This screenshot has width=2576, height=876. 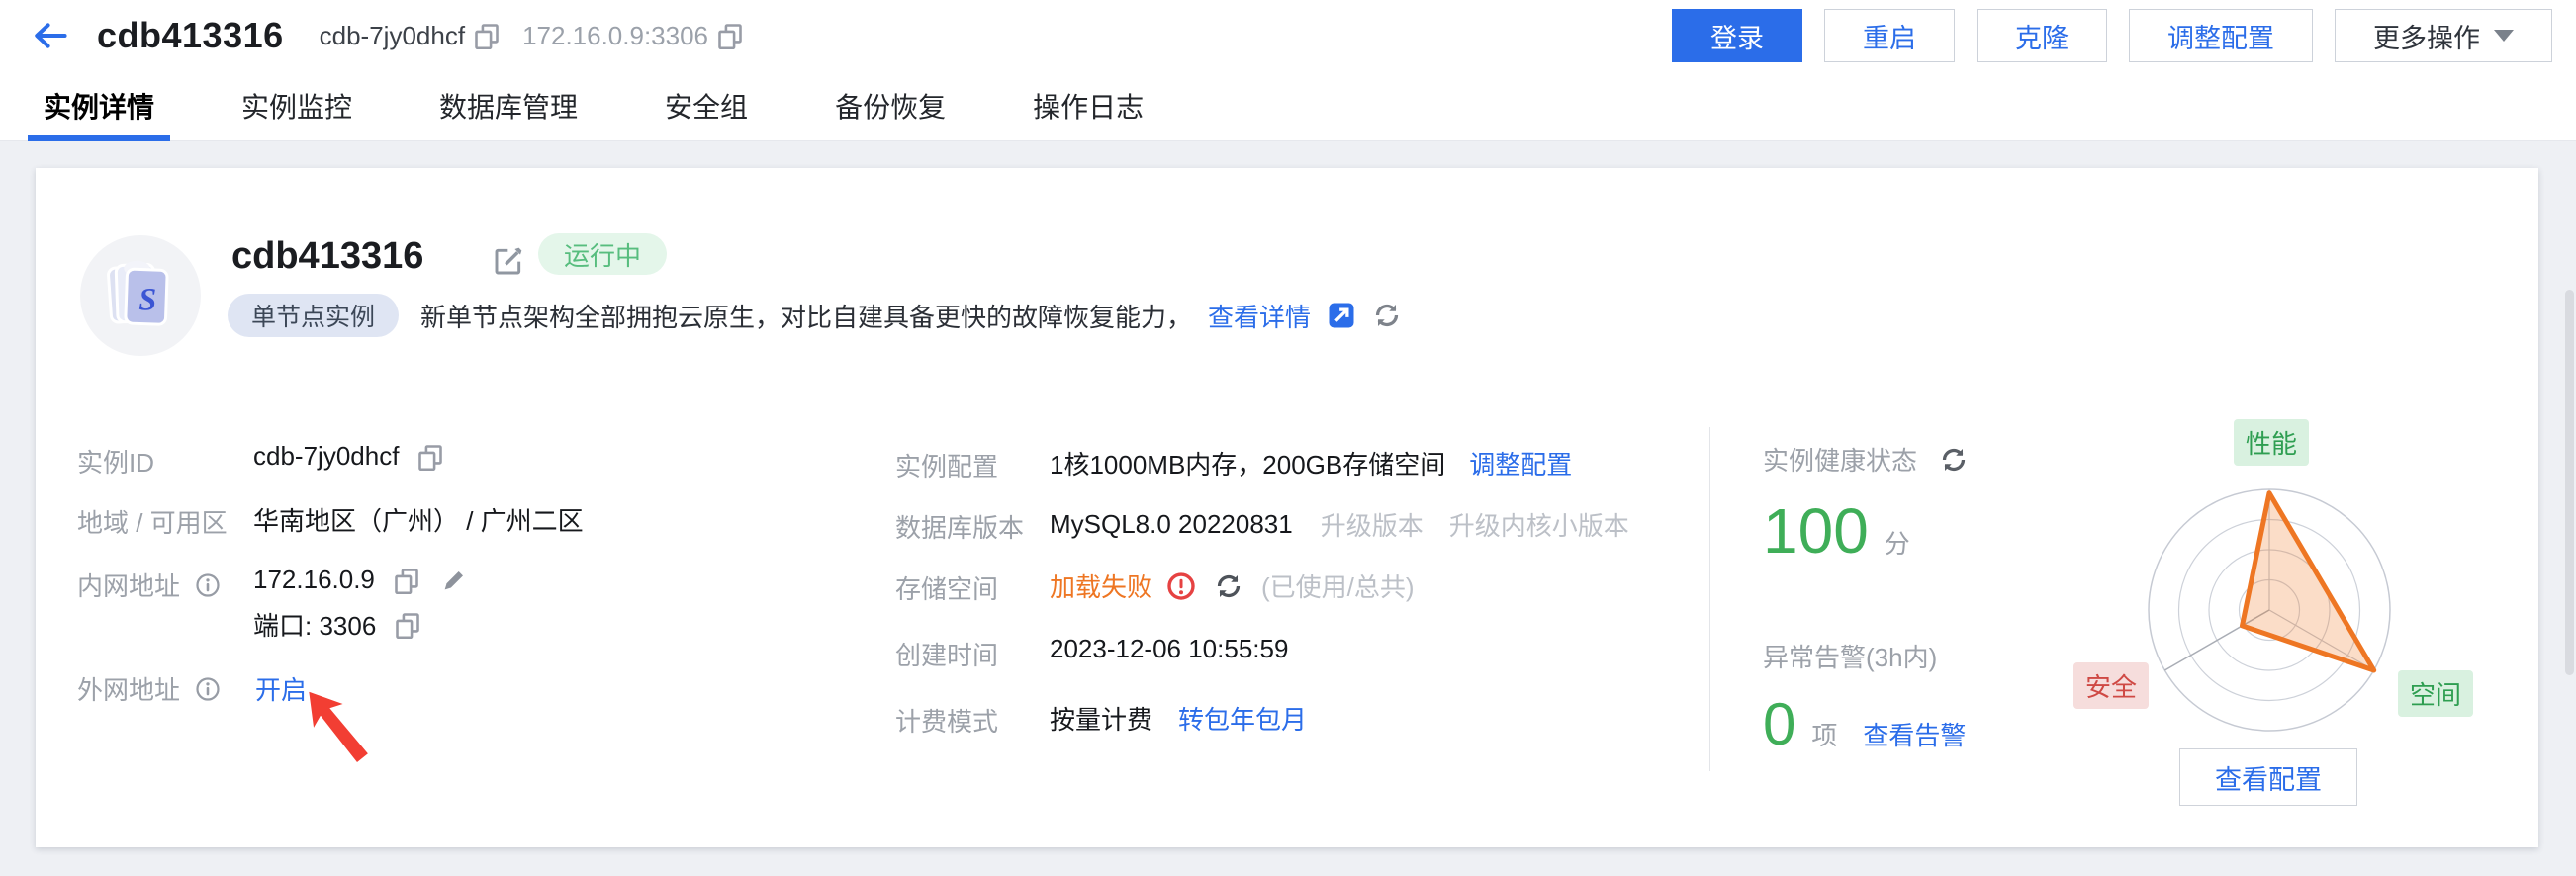 I want to click on tab-security-group: 安全组, so click(x=706, y=105).